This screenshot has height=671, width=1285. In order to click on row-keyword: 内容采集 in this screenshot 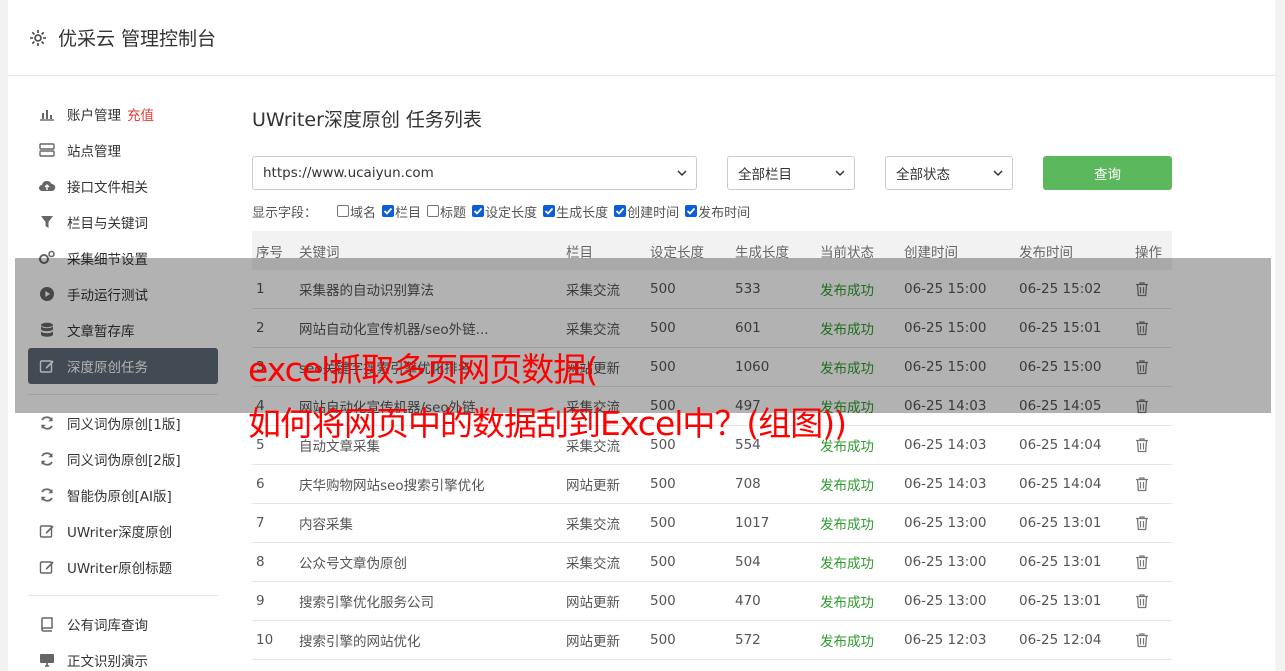, I will do `click(326, 525)`.